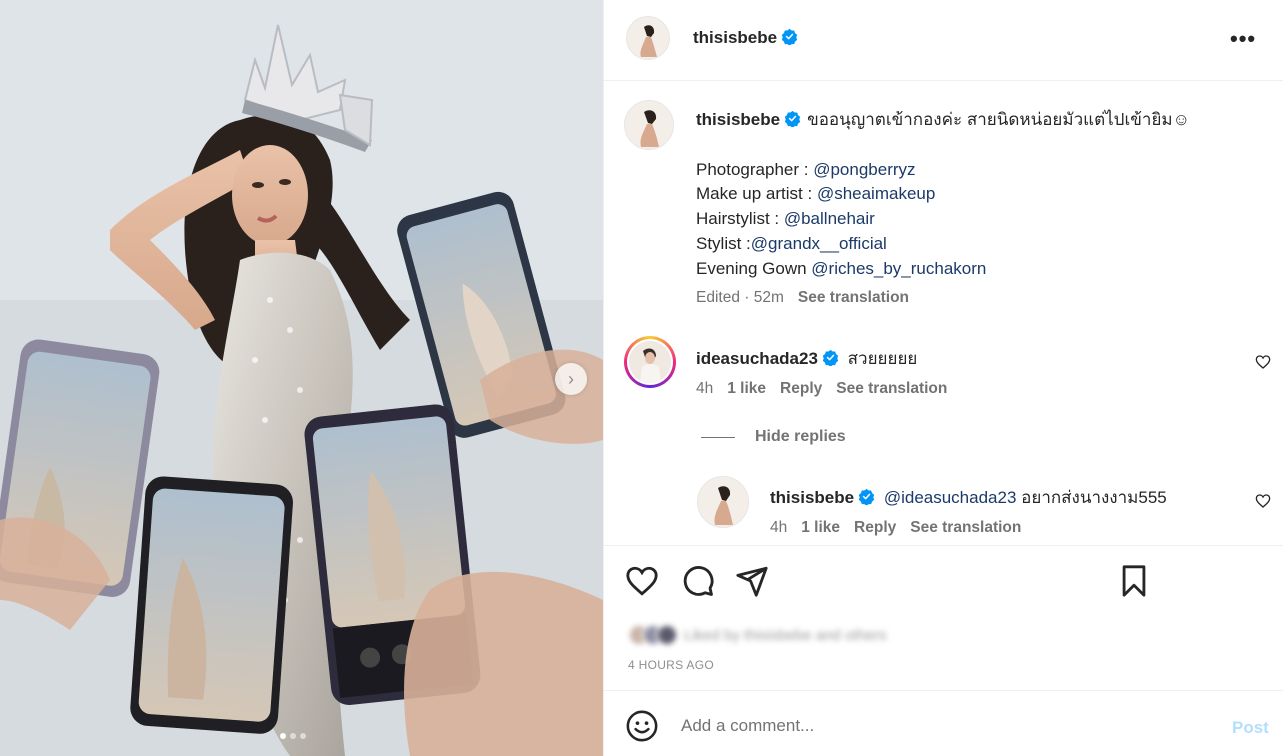  Describe the element at coordinates (902, 528) in the screenshot. I see `reply-meta: 4h 1 like Reply See translation` at that location.